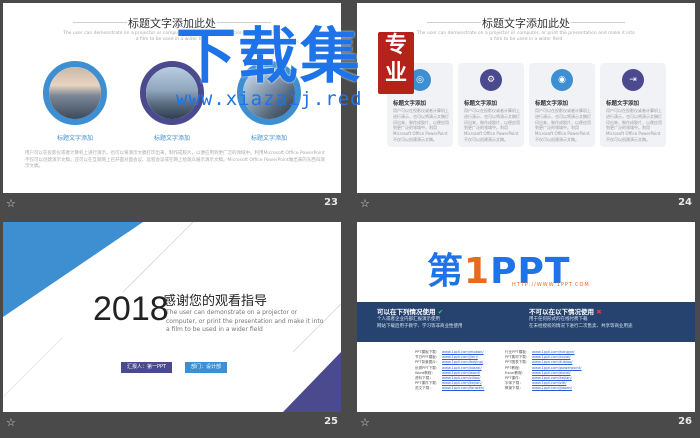 This screenshot has width=700, height=438. What do you see at coordinates (396, 63) in the screenshot?
I see `watermark-seal: 专业` at bounding box center [396, 63].